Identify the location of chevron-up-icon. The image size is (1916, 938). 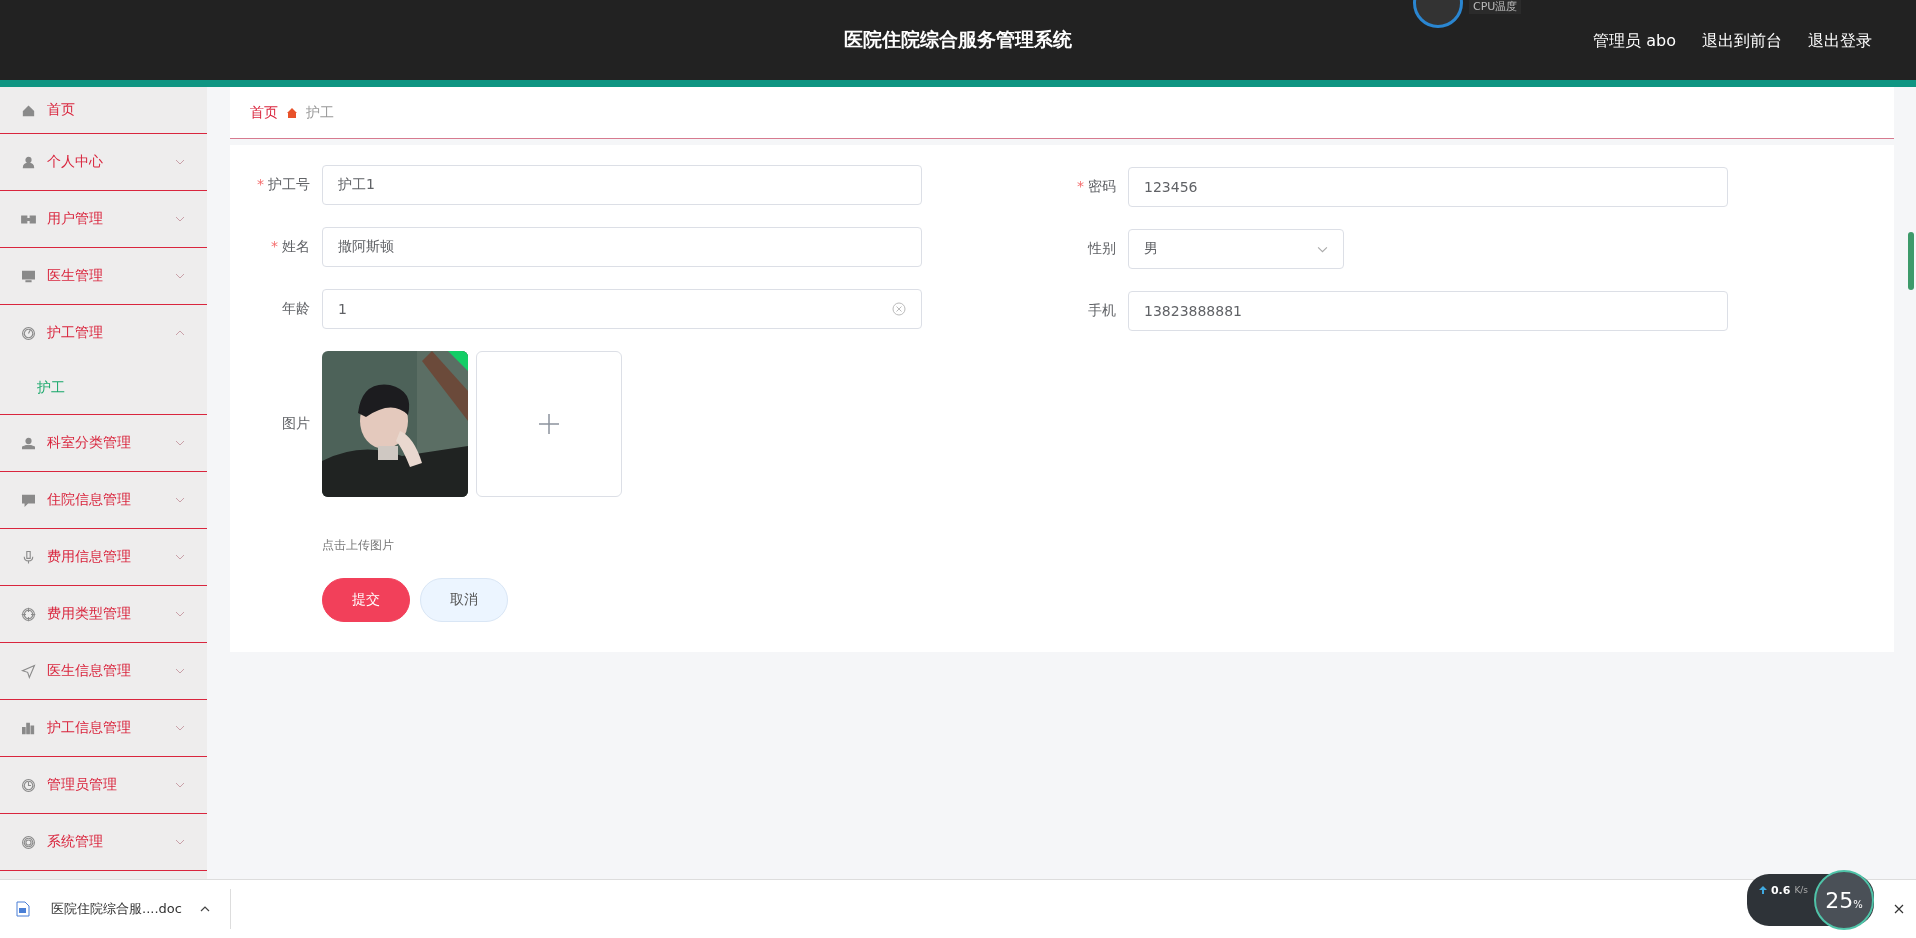
(204, 909).